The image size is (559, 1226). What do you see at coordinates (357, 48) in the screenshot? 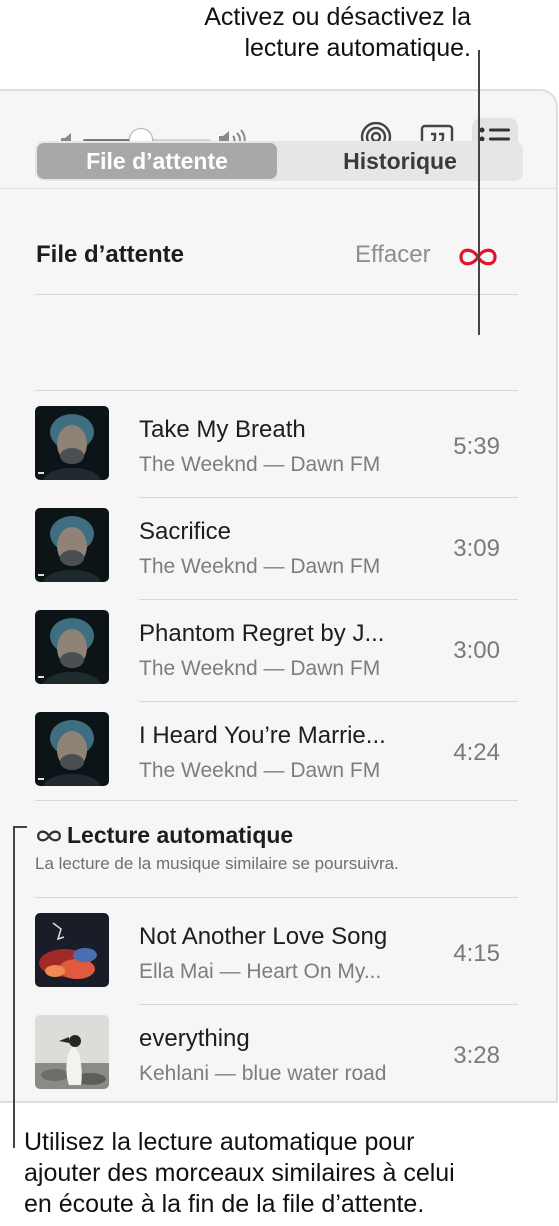
I see `callout-top-line-2: lecture automatique.` at bounding box center [357, 48].